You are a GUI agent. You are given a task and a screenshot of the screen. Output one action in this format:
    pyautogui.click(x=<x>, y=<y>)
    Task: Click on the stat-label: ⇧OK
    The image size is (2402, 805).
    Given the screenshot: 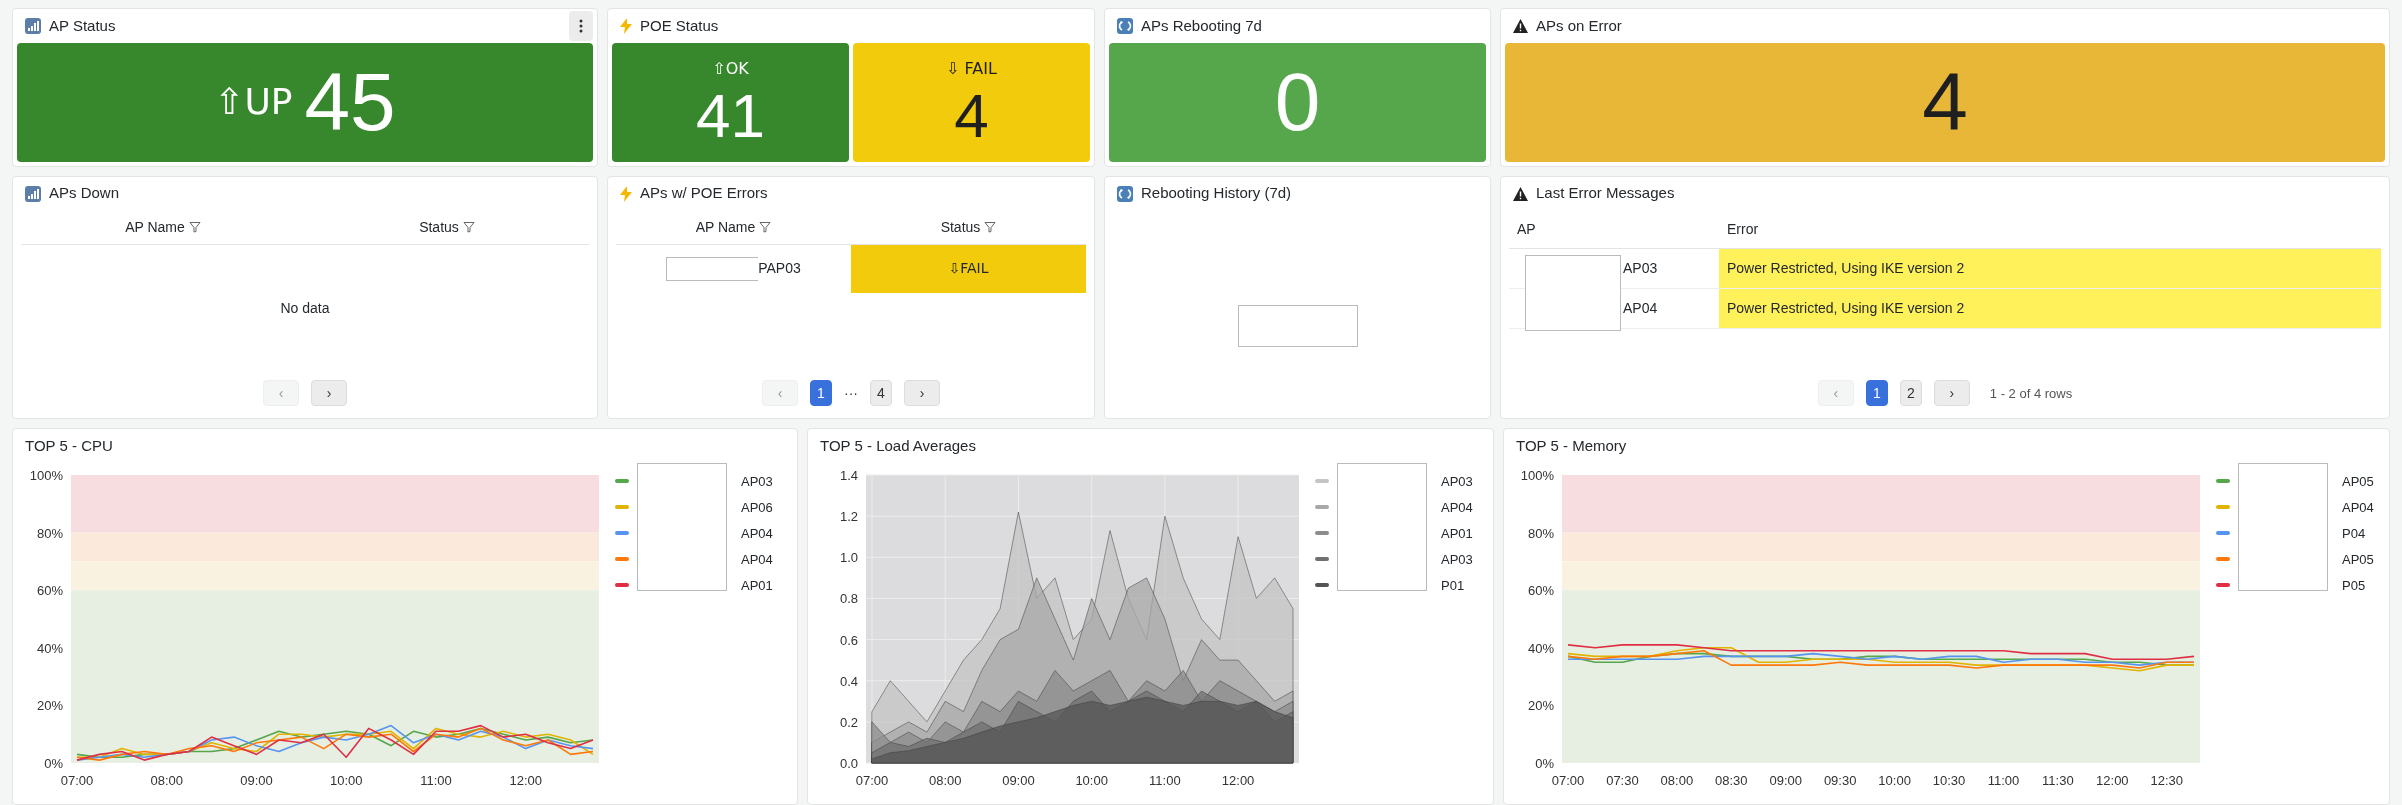 What is the action you would take?
    pyautogui.click(x=730, y=69)
    